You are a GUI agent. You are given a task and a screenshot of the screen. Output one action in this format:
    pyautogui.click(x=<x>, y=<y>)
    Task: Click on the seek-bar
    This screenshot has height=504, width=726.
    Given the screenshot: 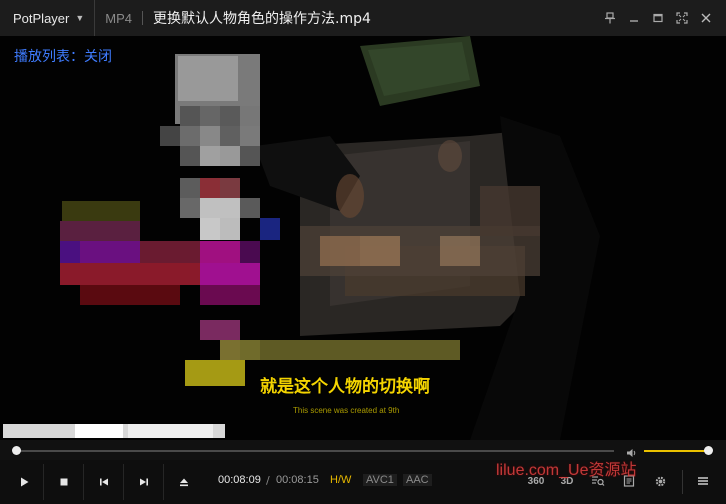 What is the action you would take?
    pyautogui.click(x=313, y=450)
    